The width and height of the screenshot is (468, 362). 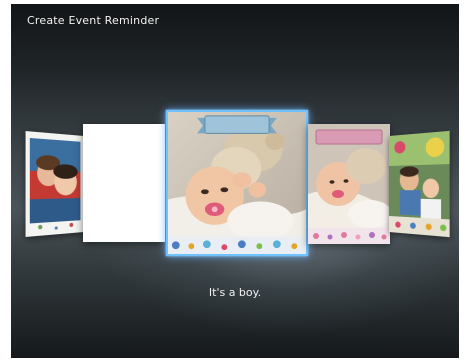 I want to click on photo-birthday-party-image, so click(x=419, y=184).